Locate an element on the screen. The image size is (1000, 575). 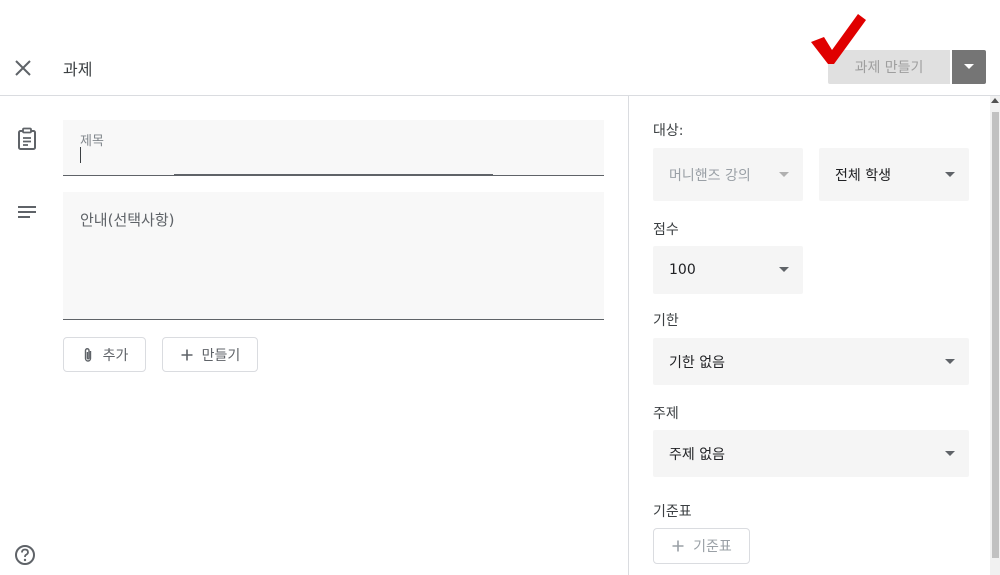
due-select: 기한 없음 is located at coordinates (811, 361).